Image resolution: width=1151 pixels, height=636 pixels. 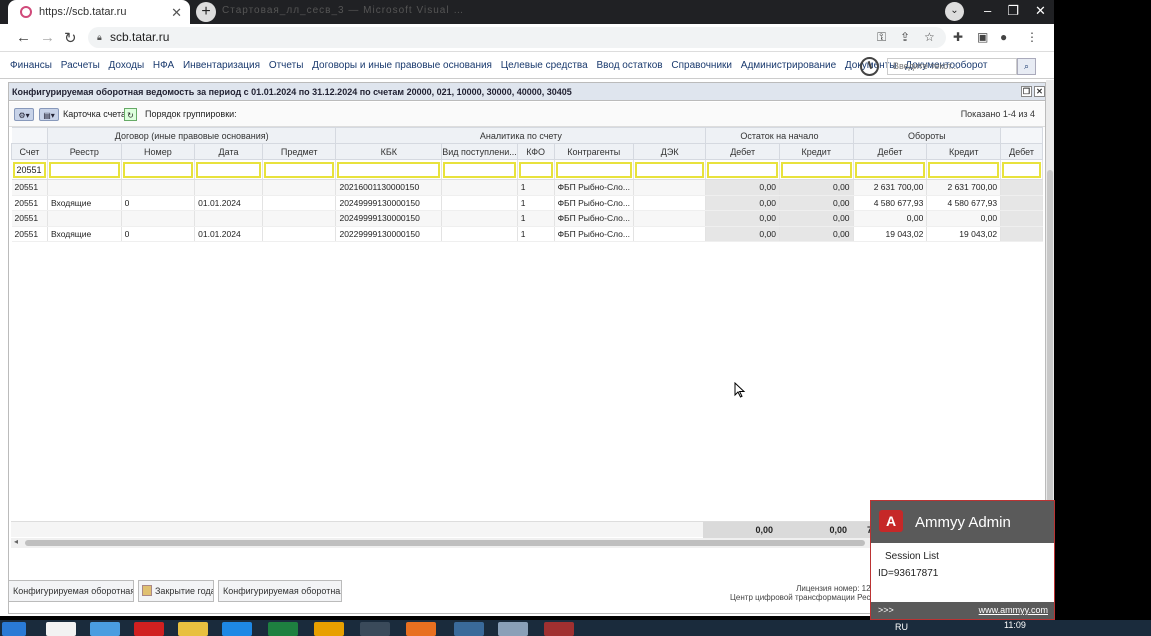 What do you see at coordinates (535, 169) in the screenshot?
I see `filter-kfo-input` at bounding box center [535, 169].